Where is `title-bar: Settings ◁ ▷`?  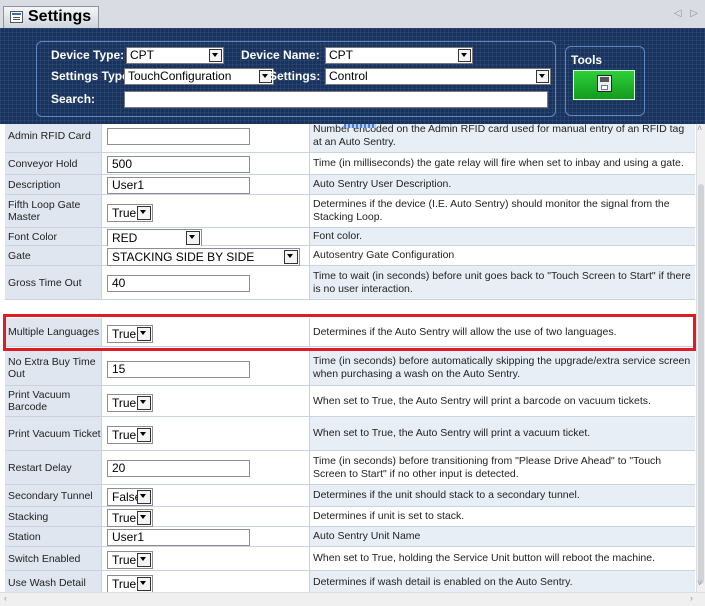 title-bar: Settings ◁ ▷ is located at coordinates (352, 14).